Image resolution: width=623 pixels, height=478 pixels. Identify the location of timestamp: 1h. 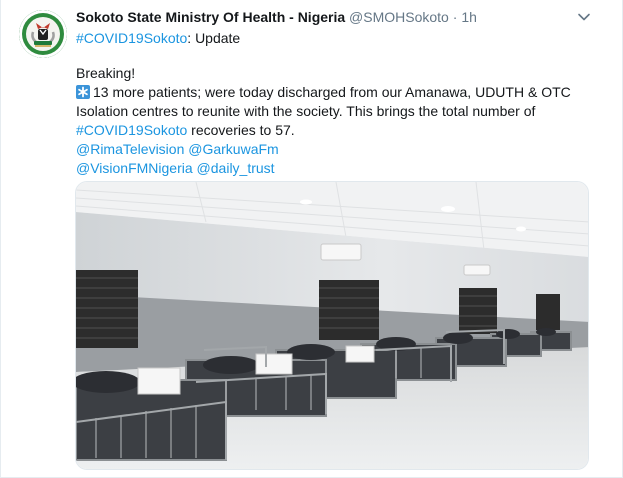
(469, 17).